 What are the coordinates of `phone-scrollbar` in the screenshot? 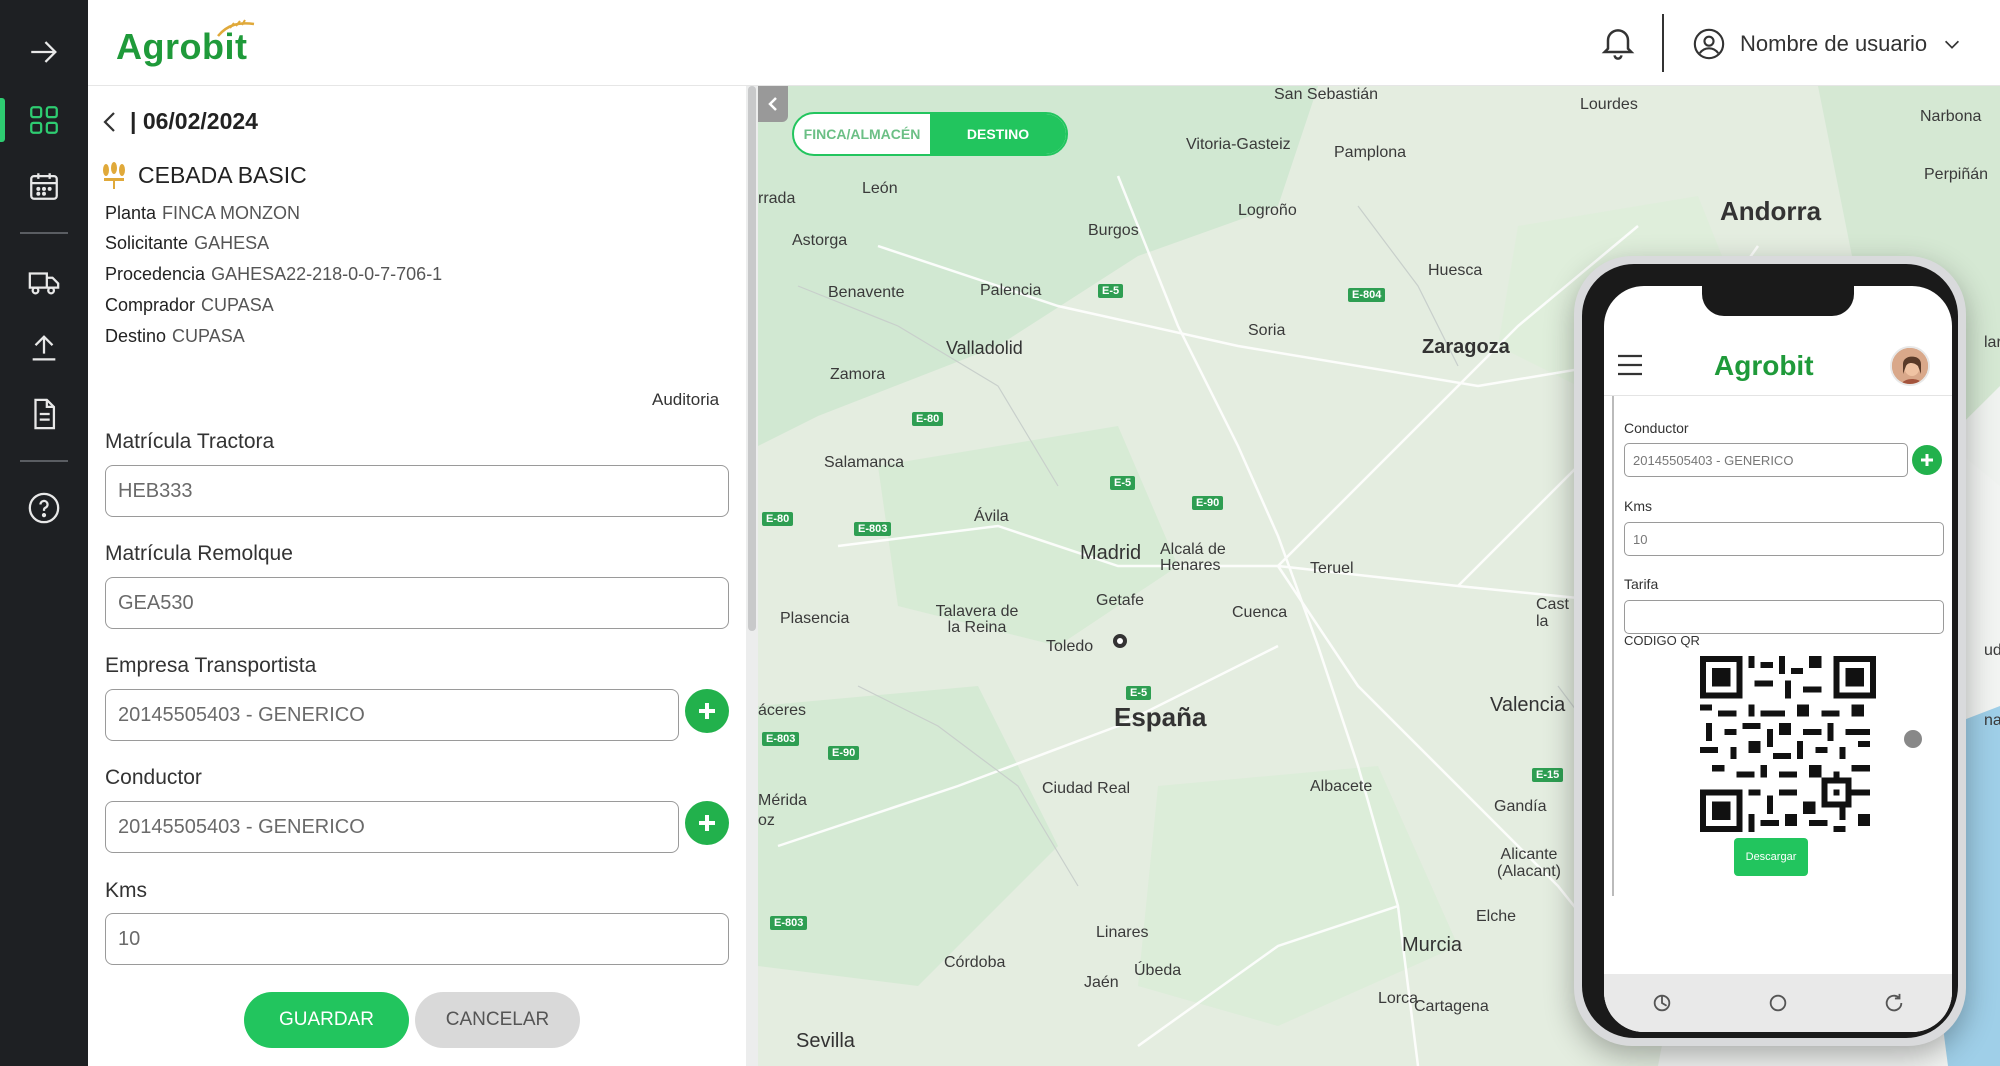 It's located at (1613, 646).